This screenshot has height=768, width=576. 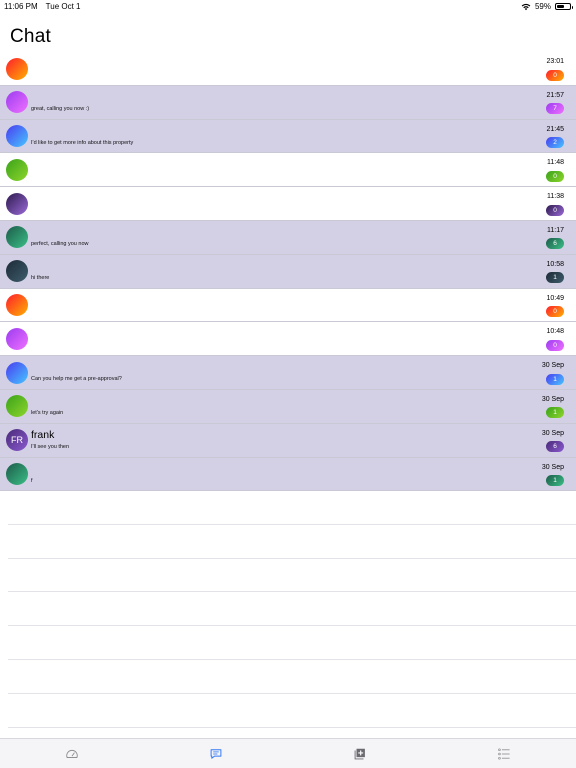 What do you see at coordinates (561, 6) in the screenshot?
I see `battery-level` at bounding box center [561, 6].